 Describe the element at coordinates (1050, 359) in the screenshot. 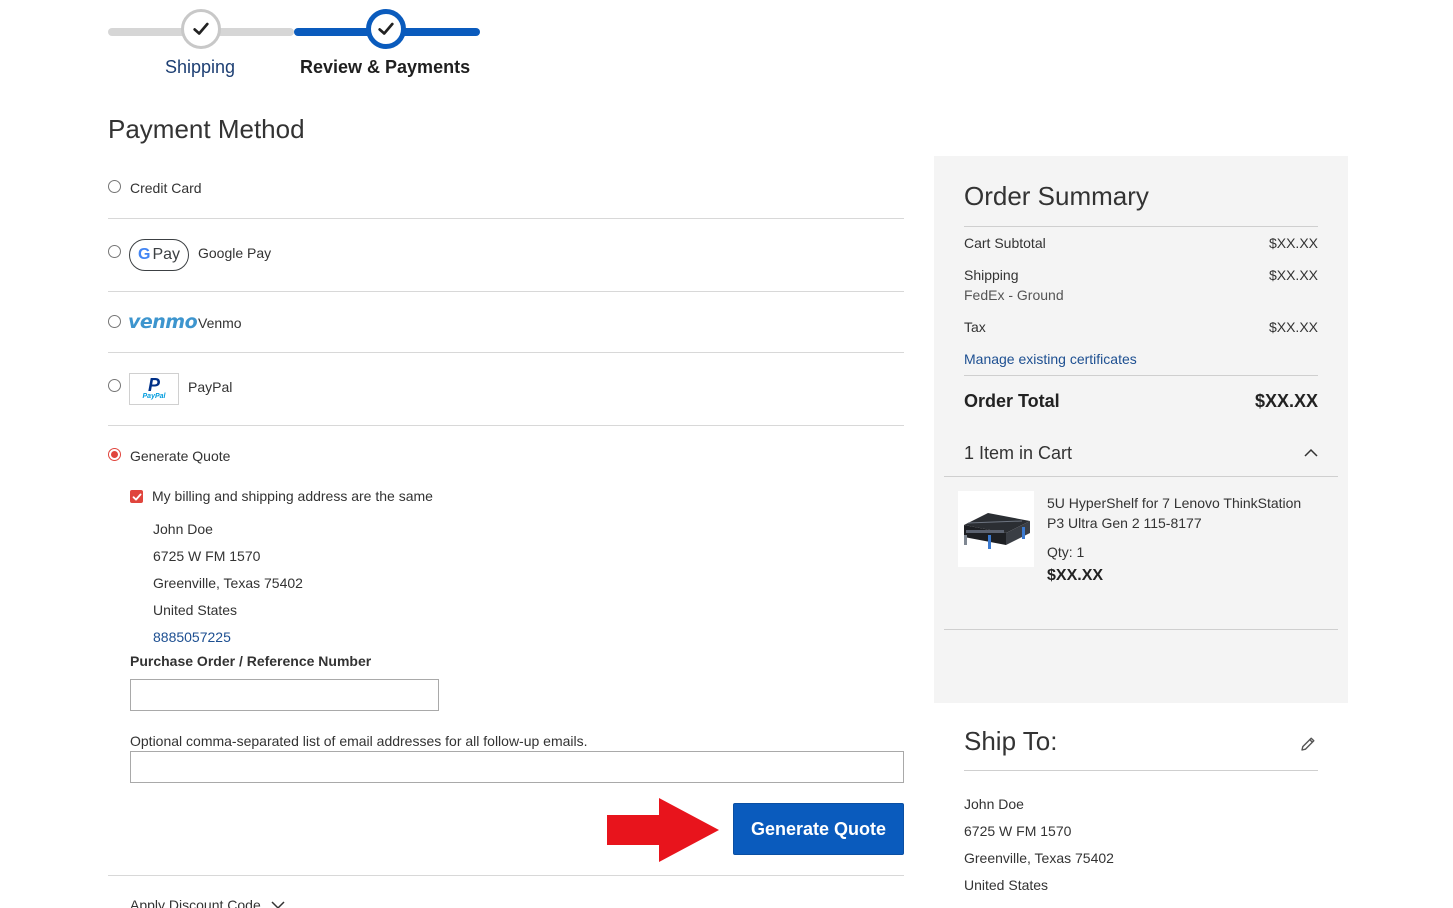

I see `manage-certificates-link: Manage existing certificates` at that location.